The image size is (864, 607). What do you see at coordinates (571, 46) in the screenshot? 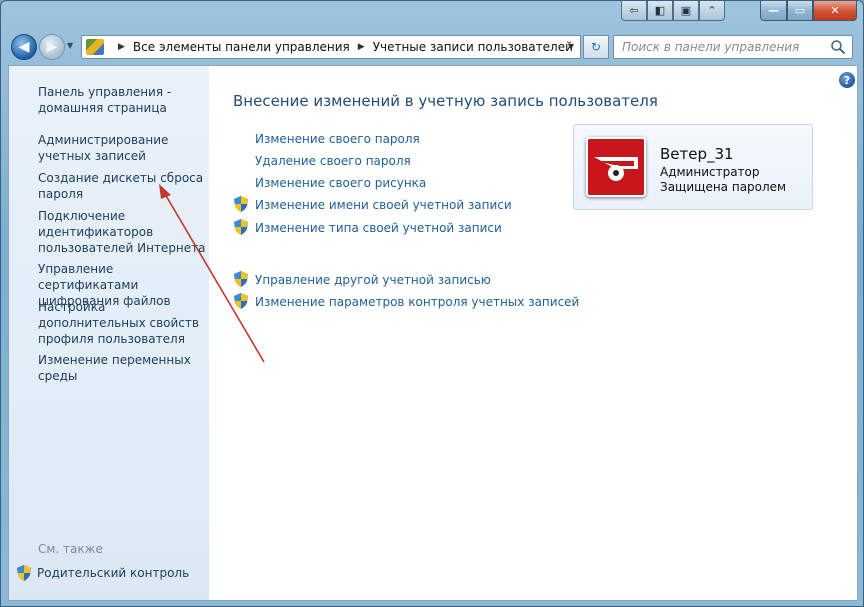
I see `address-dropdown-icon: ▼` at bounding box center [571, 46].